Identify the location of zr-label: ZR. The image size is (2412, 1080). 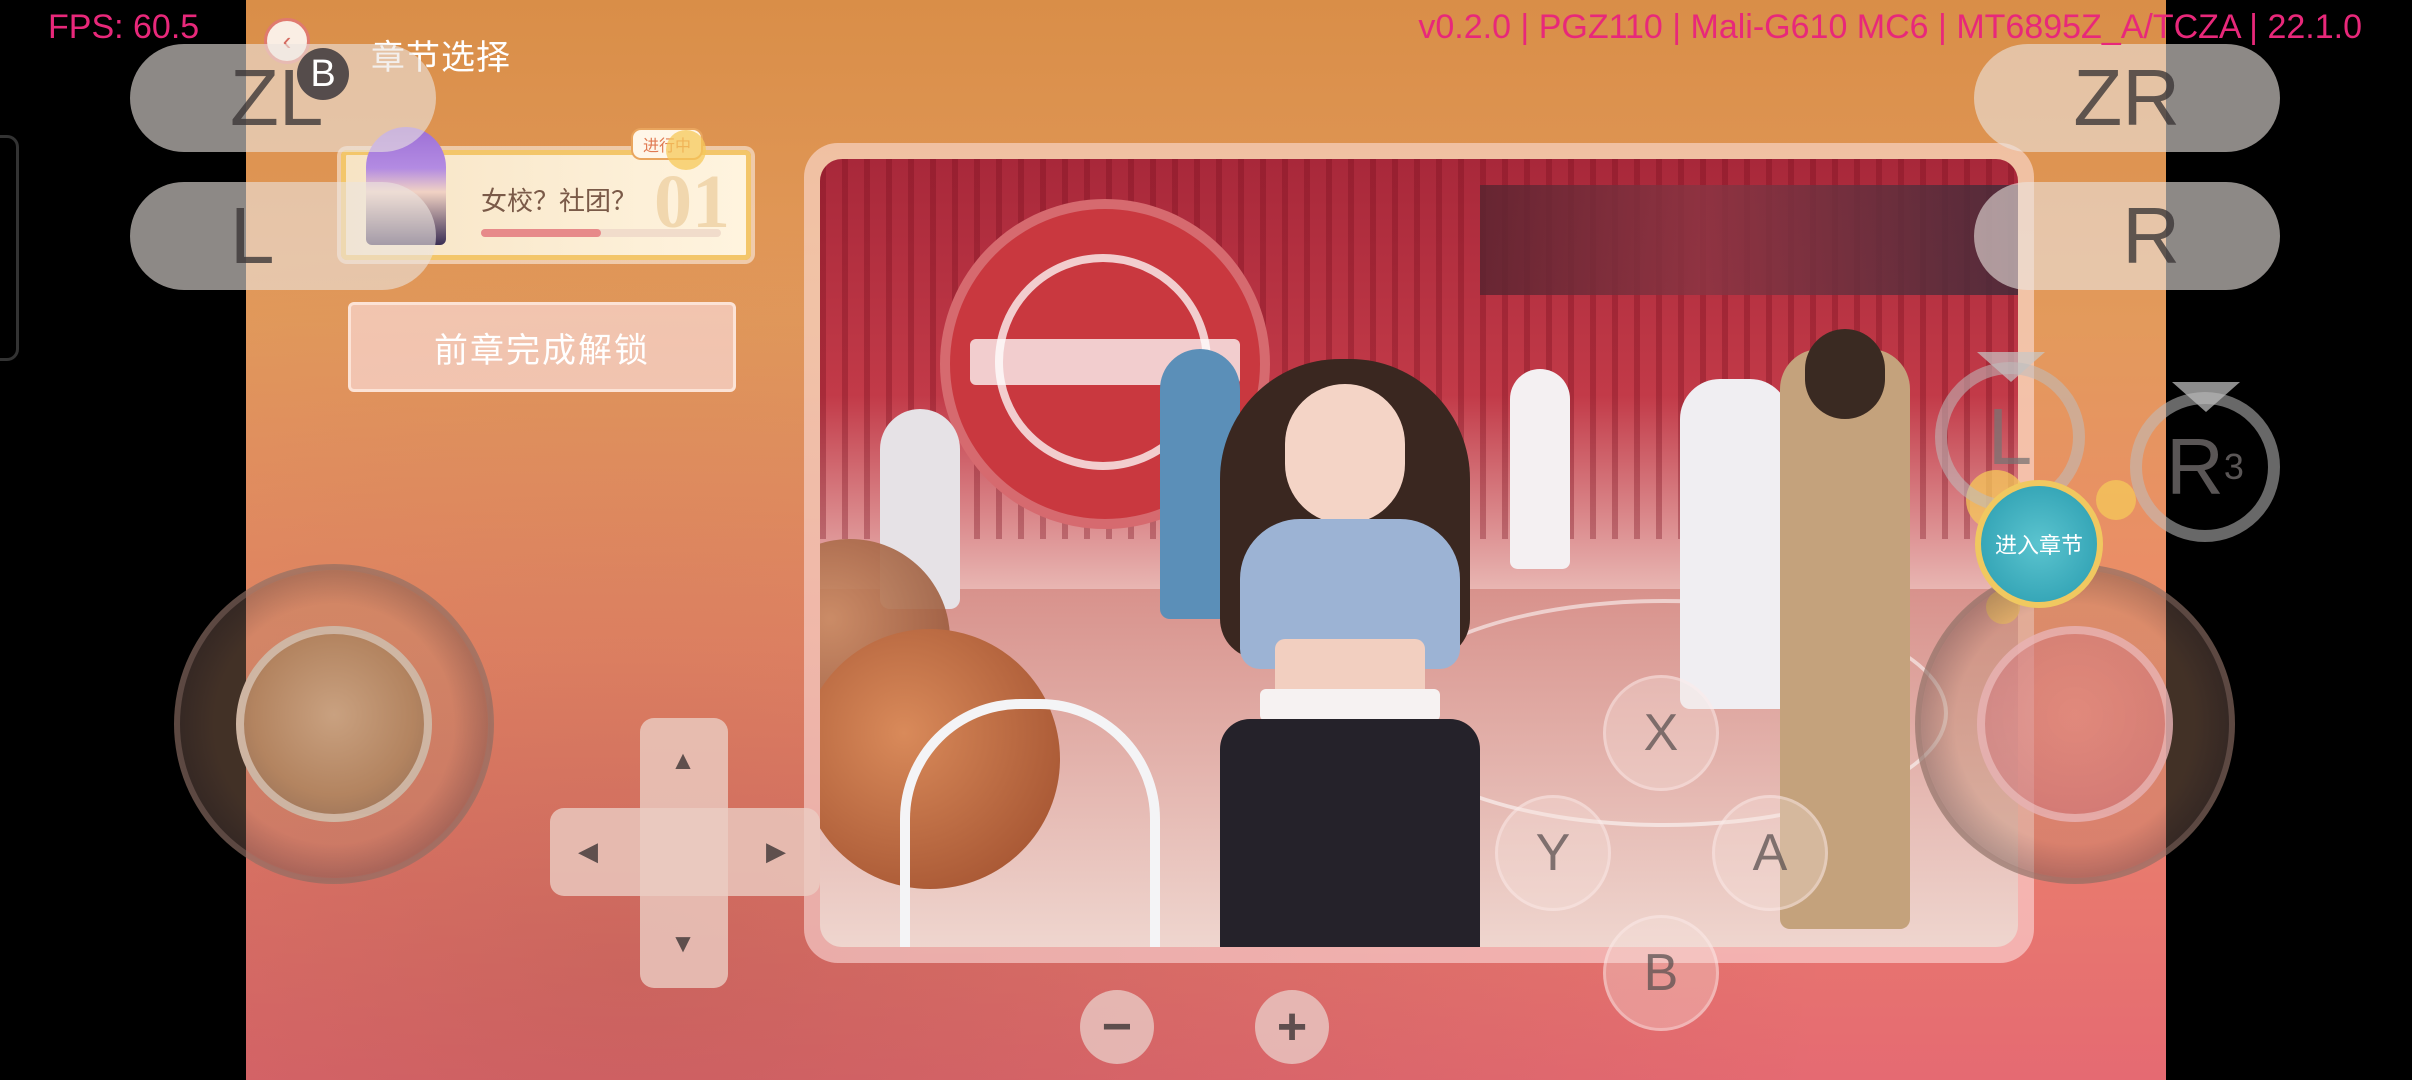
(2126, 97).